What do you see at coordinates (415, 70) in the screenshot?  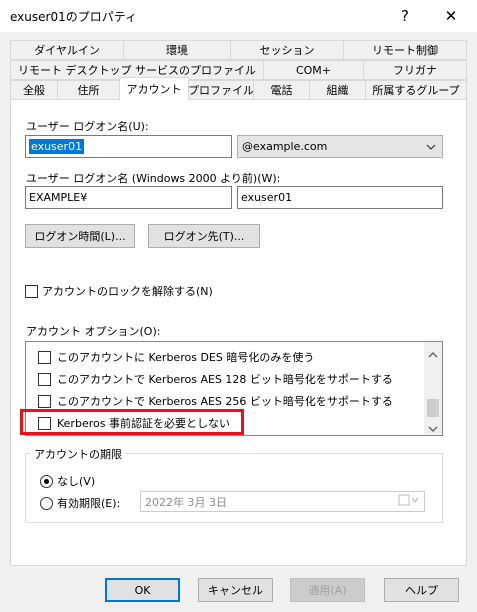 I see `tab-furigana: フリガナ` at bounding box center [415, 70].